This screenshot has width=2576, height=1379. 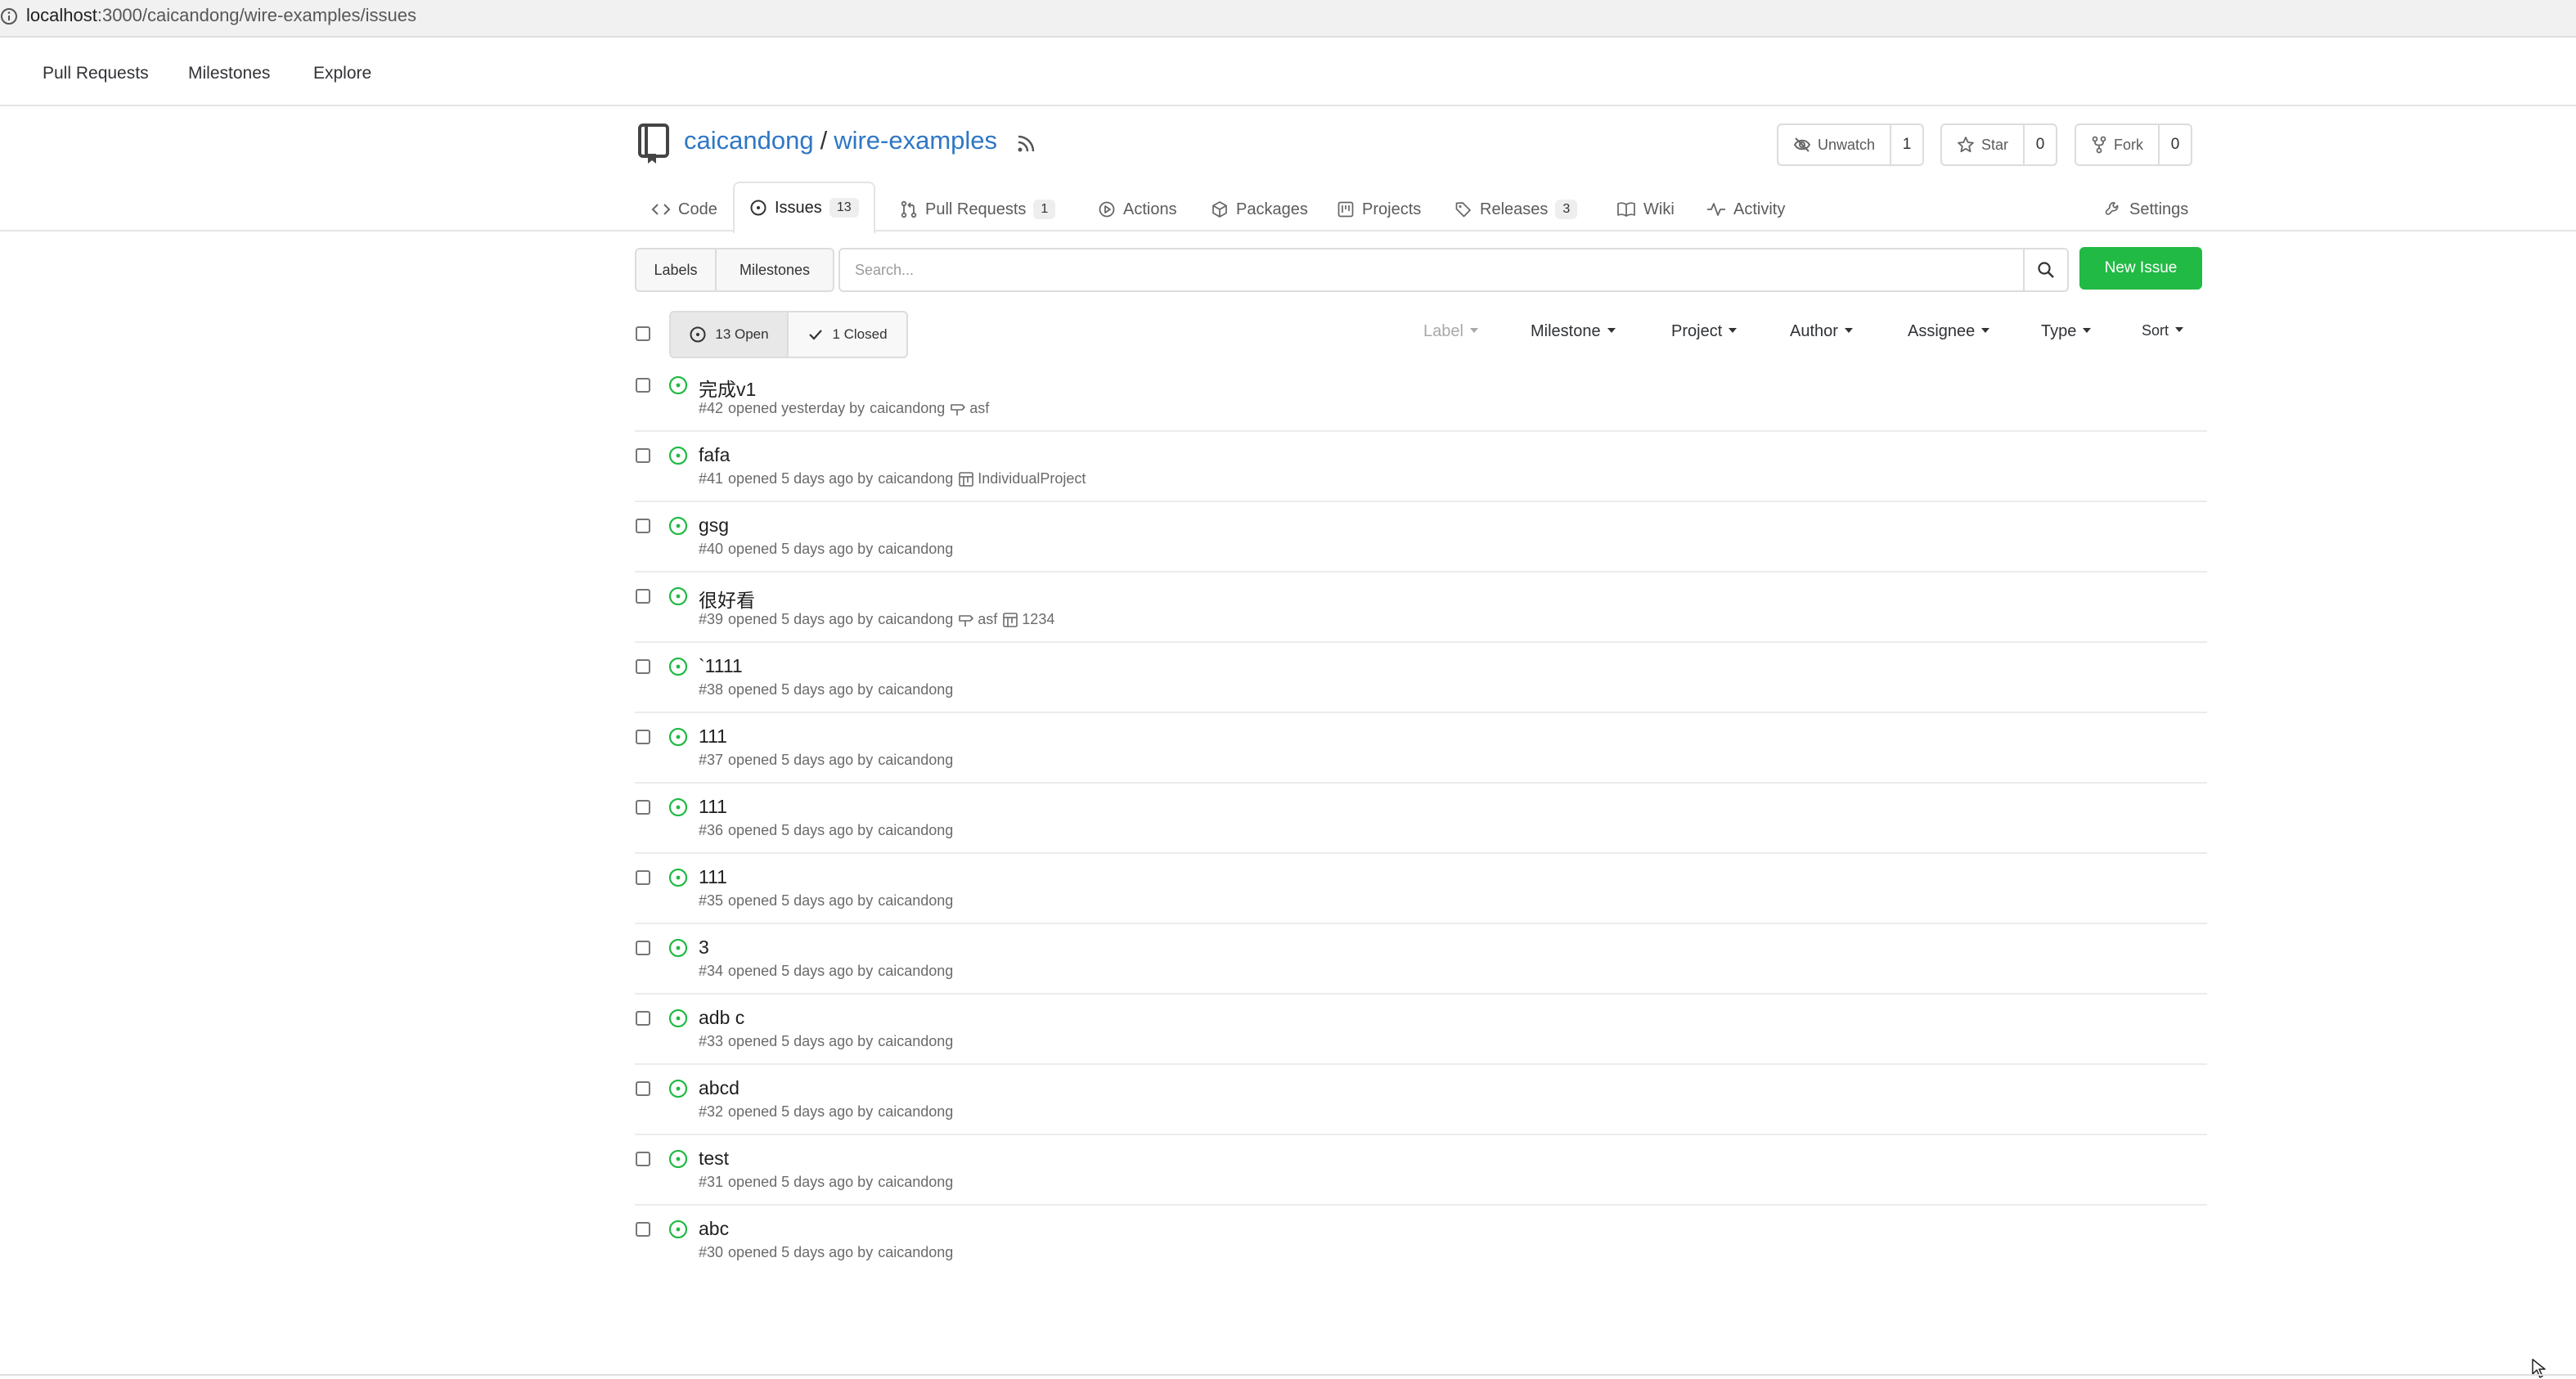 I want to click on nav-milestones: Milestones, so click(x=229, y=73).